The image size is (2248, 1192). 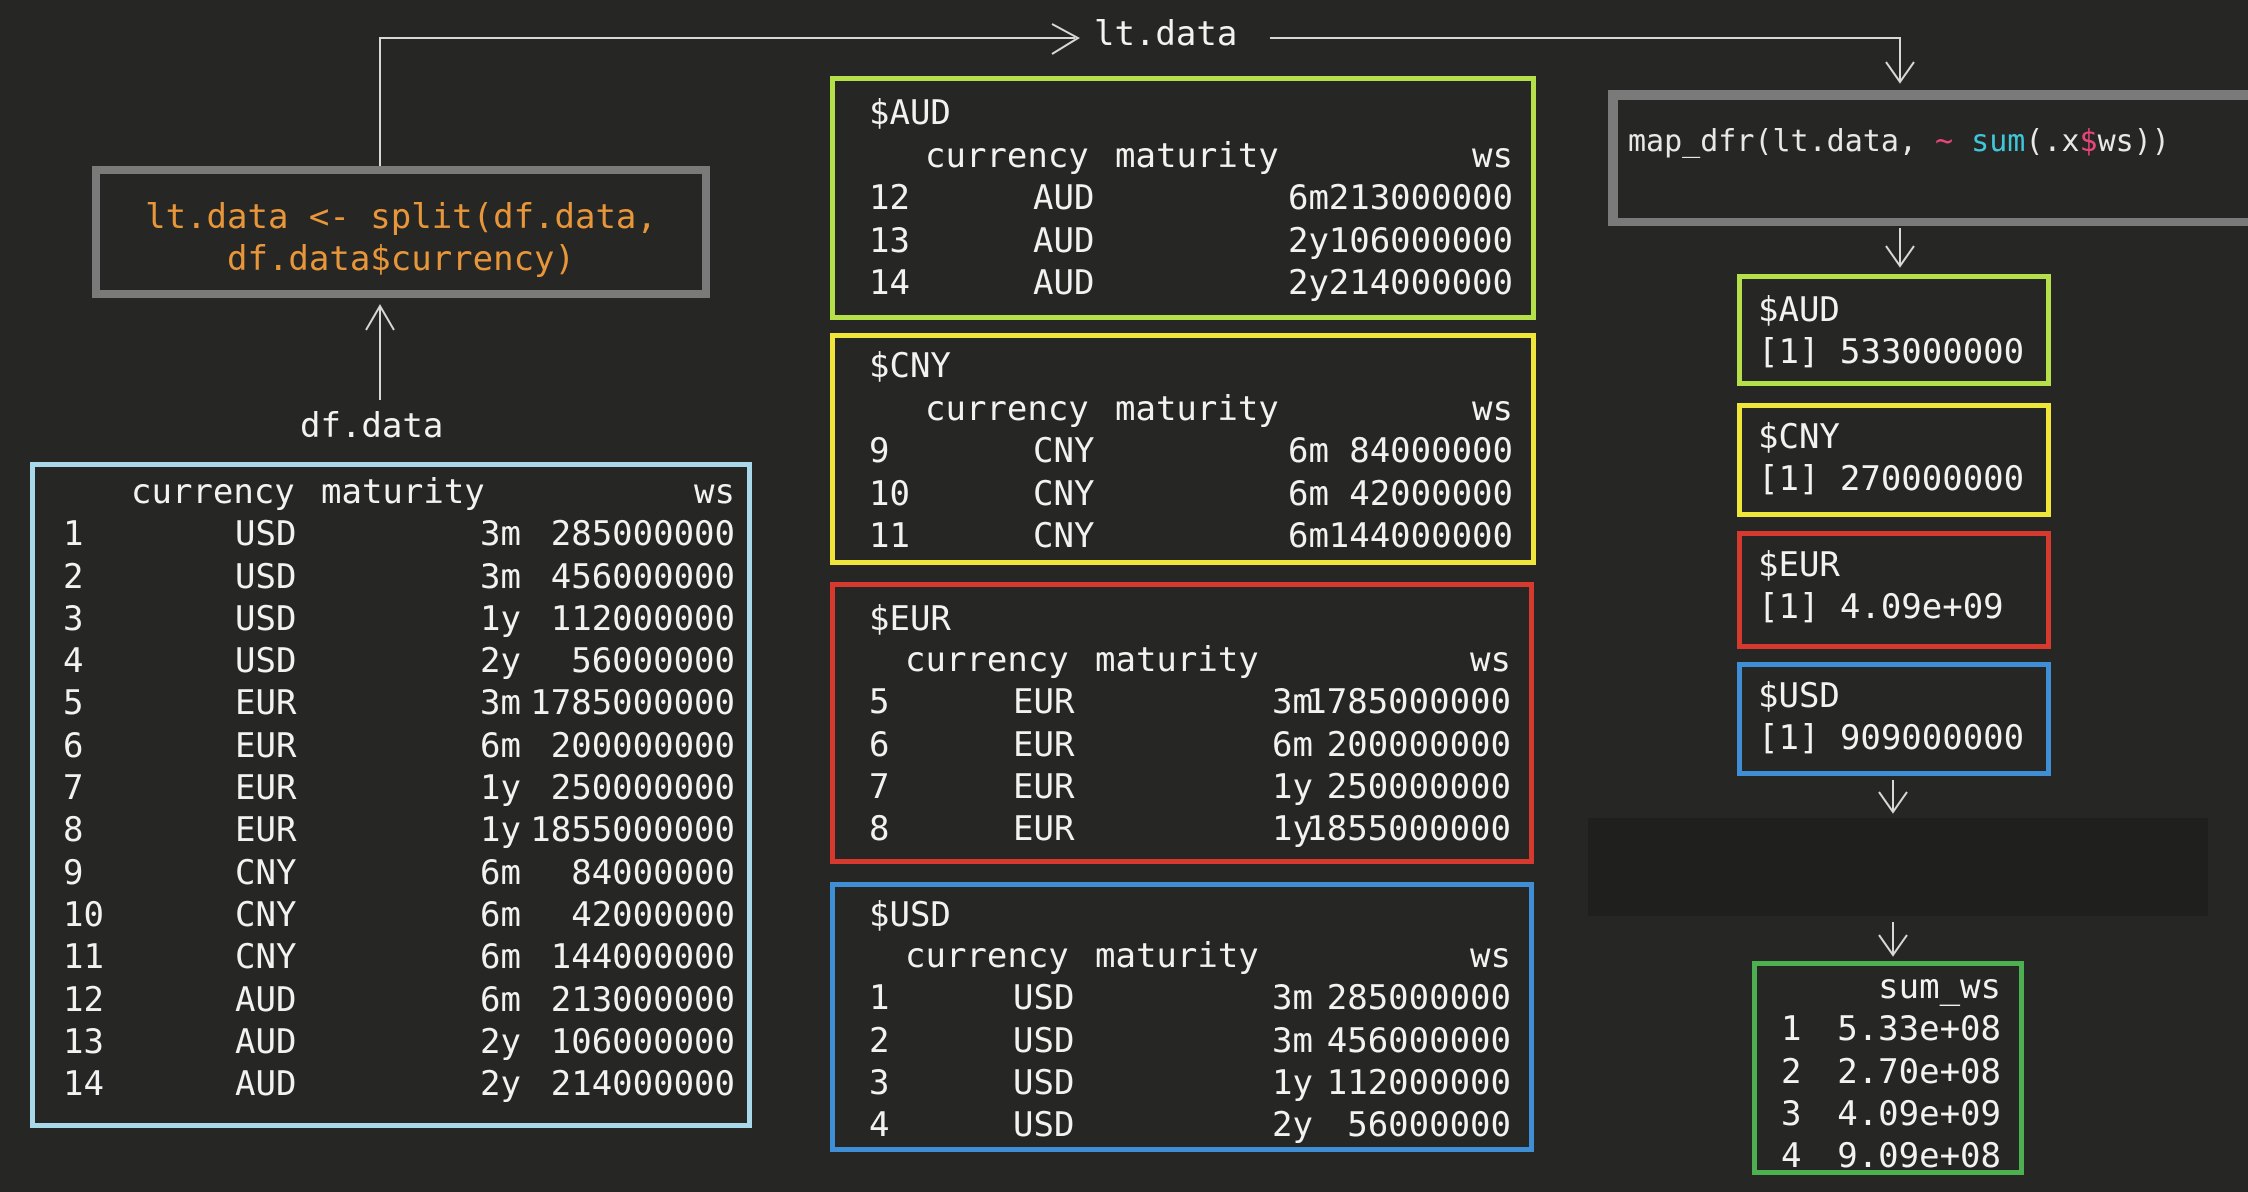 I want to click on table-row: 5 EUR 3m 1785000000, so click(x=391, y=703).